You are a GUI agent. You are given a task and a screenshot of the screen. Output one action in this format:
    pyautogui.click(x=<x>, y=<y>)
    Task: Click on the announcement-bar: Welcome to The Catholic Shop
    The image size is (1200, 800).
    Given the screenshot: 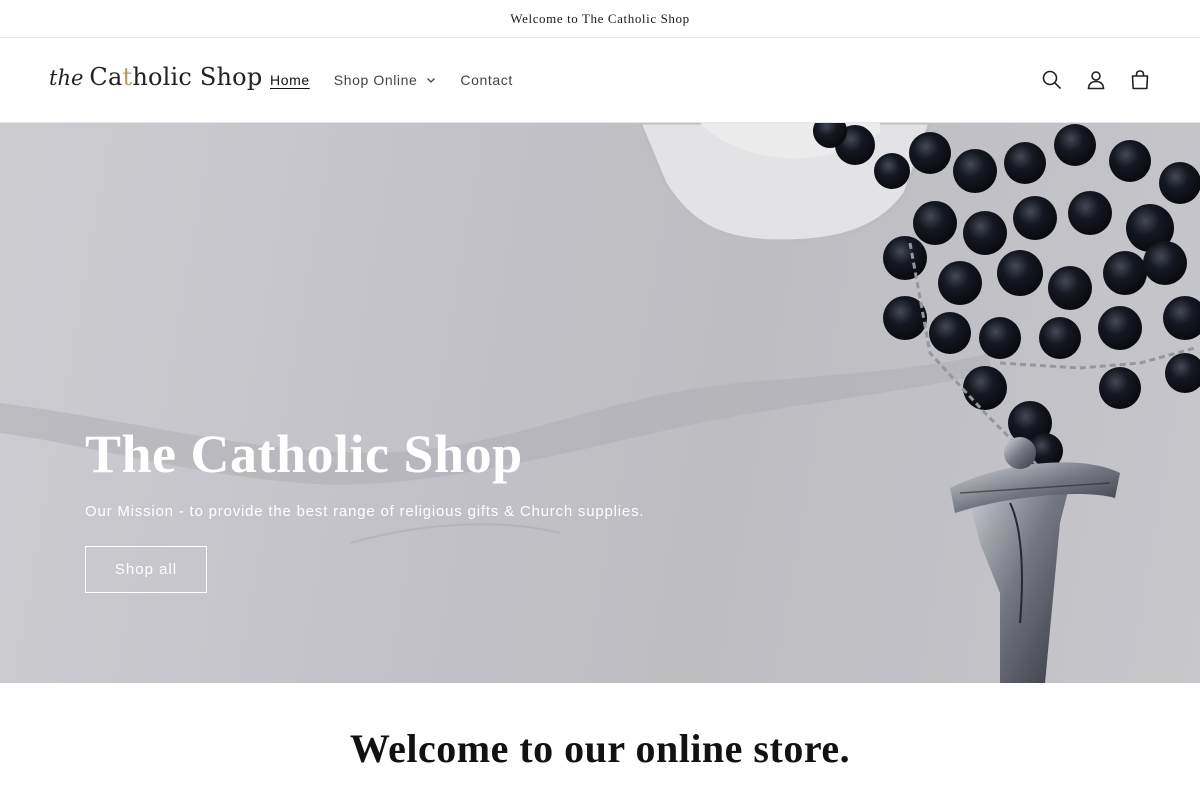 What is the action you would take?
    pyautogui.click(x=600, y=19)
    